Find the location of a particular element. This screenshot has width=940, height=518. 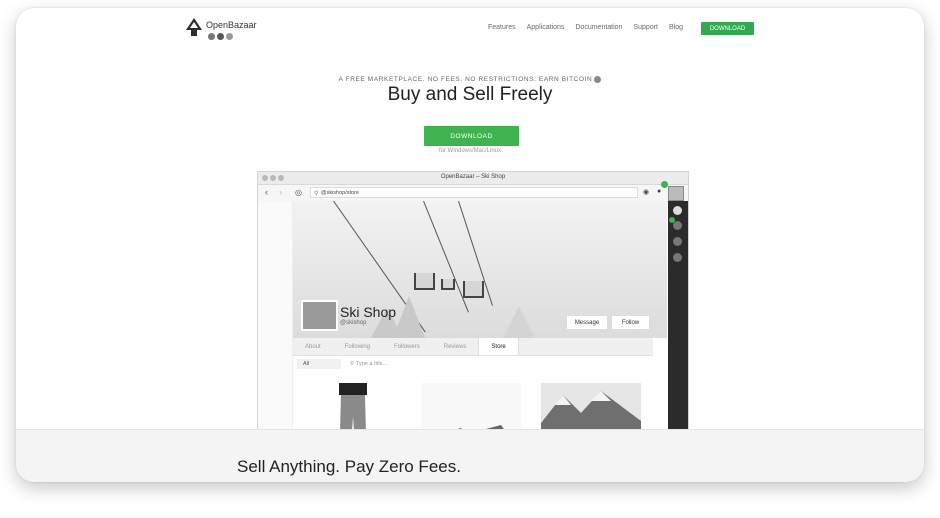

bell-icon: ● is located at coordinates (659, 191).